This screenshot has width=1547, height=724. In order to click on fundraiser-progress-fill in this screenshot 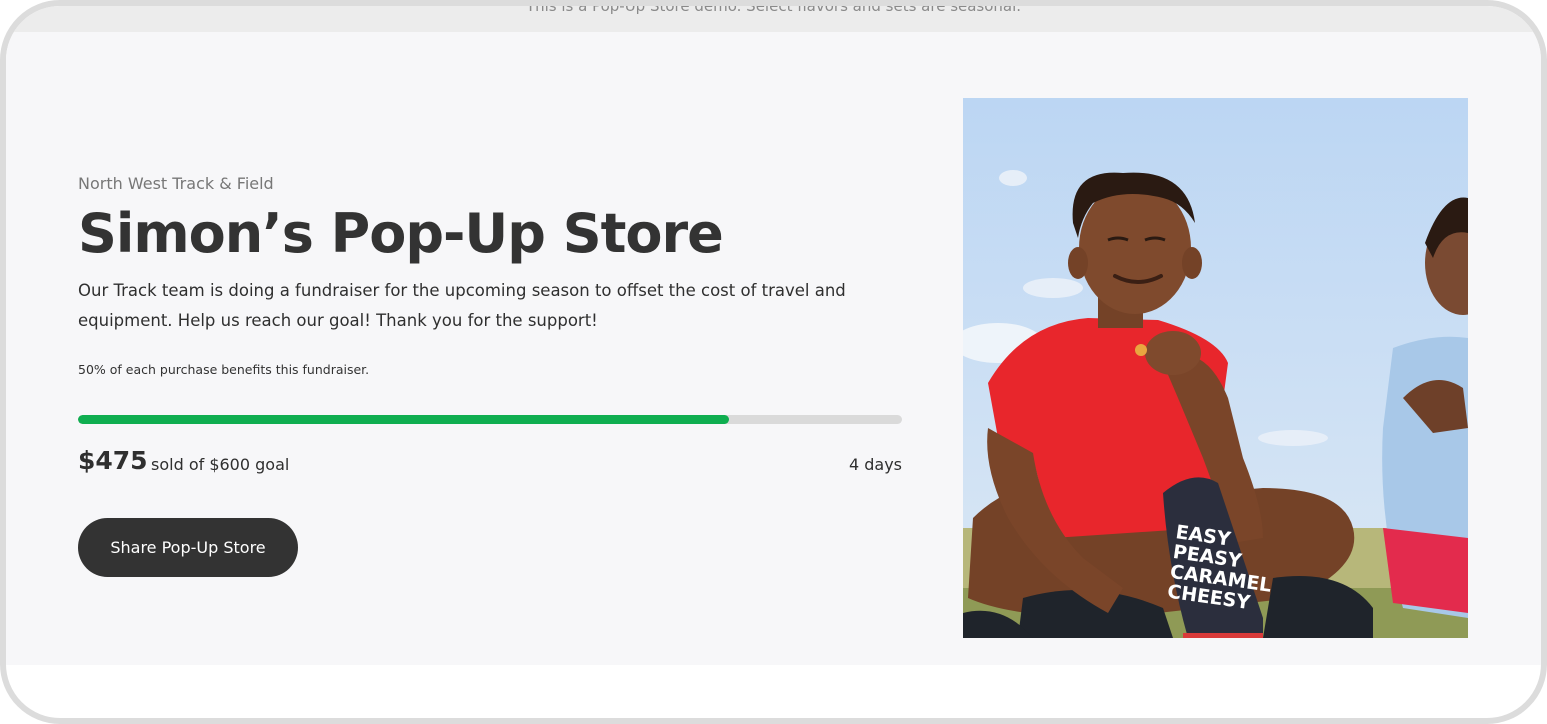, I will do `click(403, 419)`.